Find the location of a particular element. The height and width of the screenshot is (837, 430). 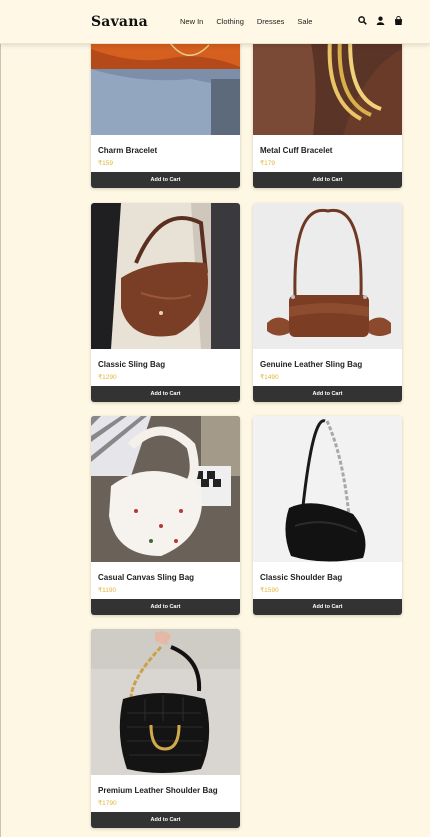

product-card: Classic Sling Bag ₹1290 Add to Cart is located at coordinates (165, 302).